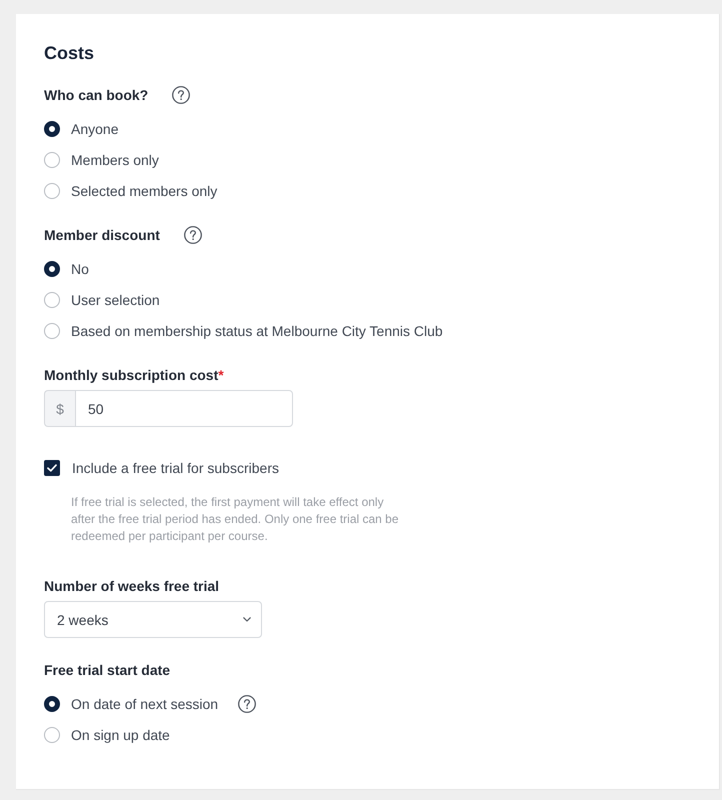  Describe the element at coordinates (107, 670) in the screenshot. I see `field-label: Free trial start date` at that location.